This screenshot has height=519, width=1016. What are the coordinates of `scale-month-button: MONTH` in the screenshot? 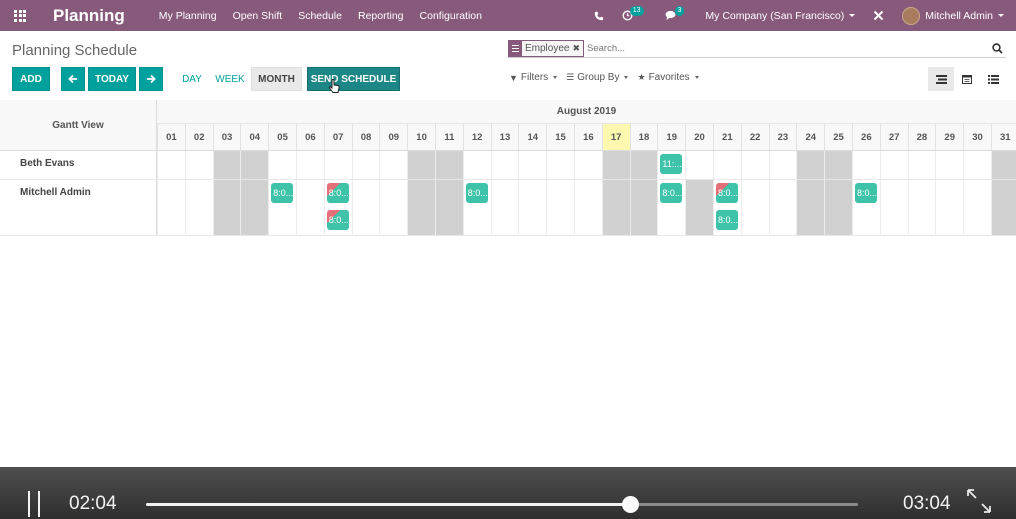 It's located at (276, 79).